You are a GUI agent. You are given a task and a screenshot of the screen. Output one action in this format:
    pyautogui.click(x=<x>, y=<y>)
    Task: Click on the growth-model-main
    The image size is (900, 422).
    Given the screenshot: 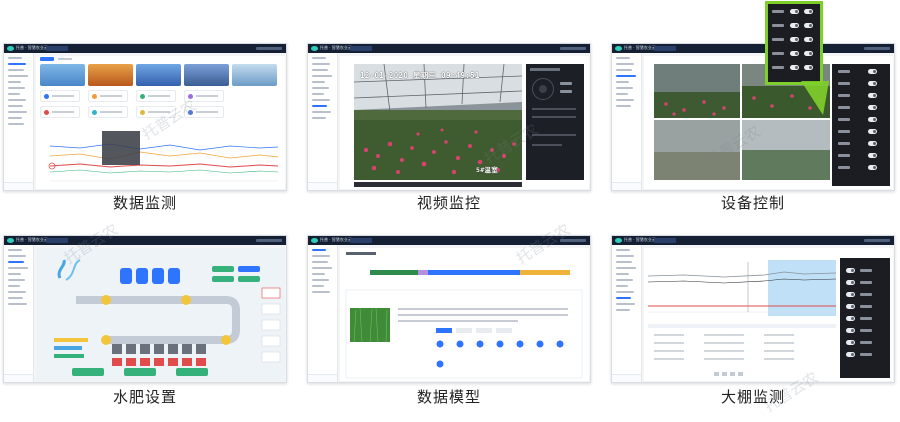 What is the action you would take?
    pyautogui.click(x=464, y=314)
    